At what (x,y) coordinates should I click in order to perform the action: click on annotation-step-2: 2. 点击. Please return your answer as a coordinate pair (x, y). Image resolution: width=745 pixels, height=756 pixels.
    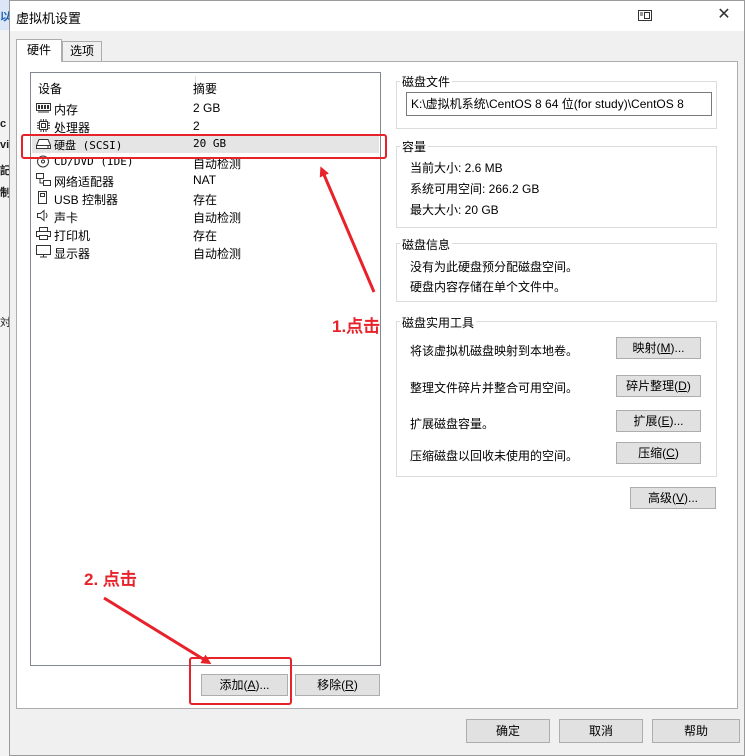
    Looking at the image, I should click on (110, 579).